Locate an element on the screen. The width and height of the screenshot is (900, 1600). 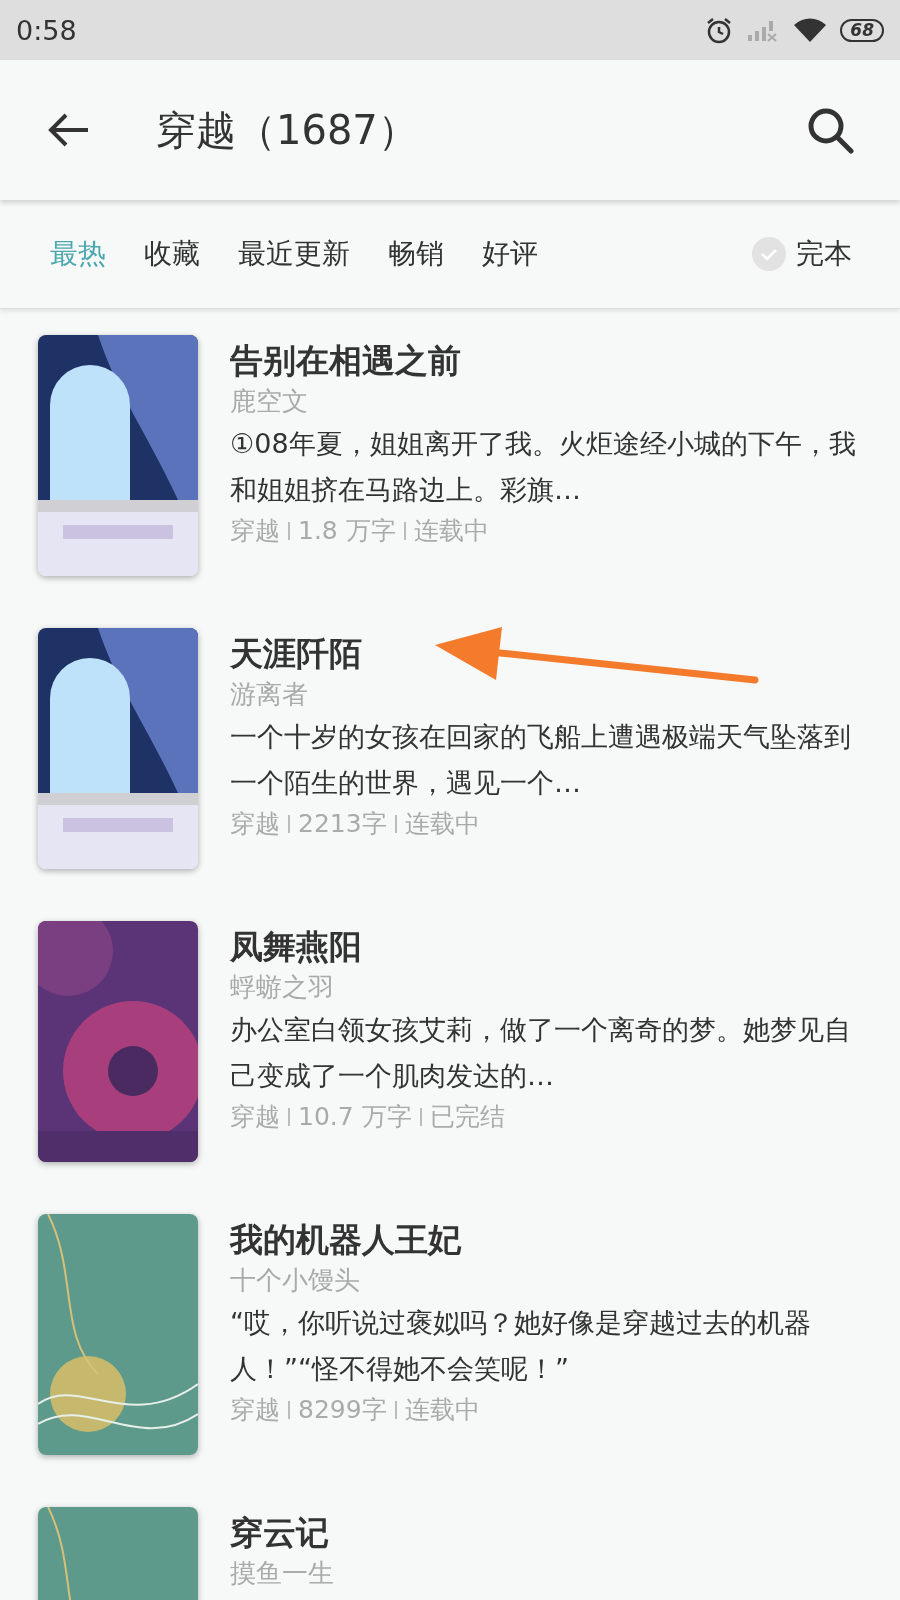
book-author: 鹿空文 is located at coordinates (269, 401).